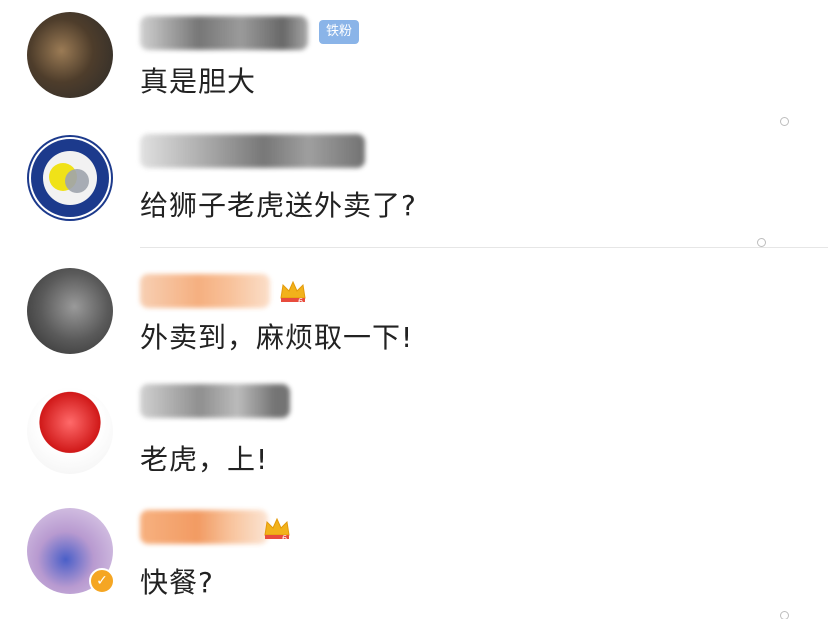 The image size is (828, 619). What do you see at coordinates (204, 459) in the screenshot?
I see `comment-text: 老虎，上!` at bounding box center [204, 459].